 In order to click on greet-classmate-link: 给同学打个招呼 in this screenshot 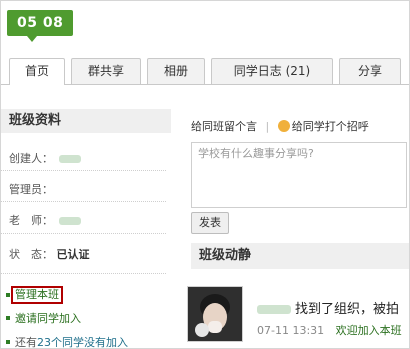, I will do `click(330, 126)`.